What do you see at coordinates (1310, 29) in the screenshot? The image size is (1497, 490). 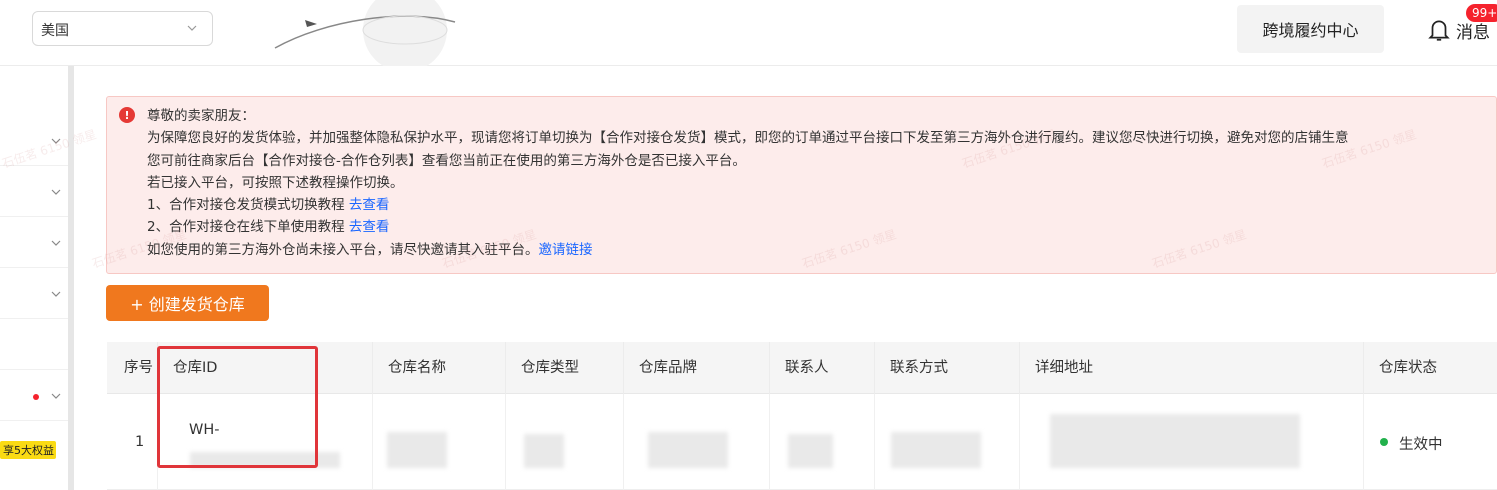 I see `cross-border-center-button: 跨境履约中心` at bounding box center [1310, 29].